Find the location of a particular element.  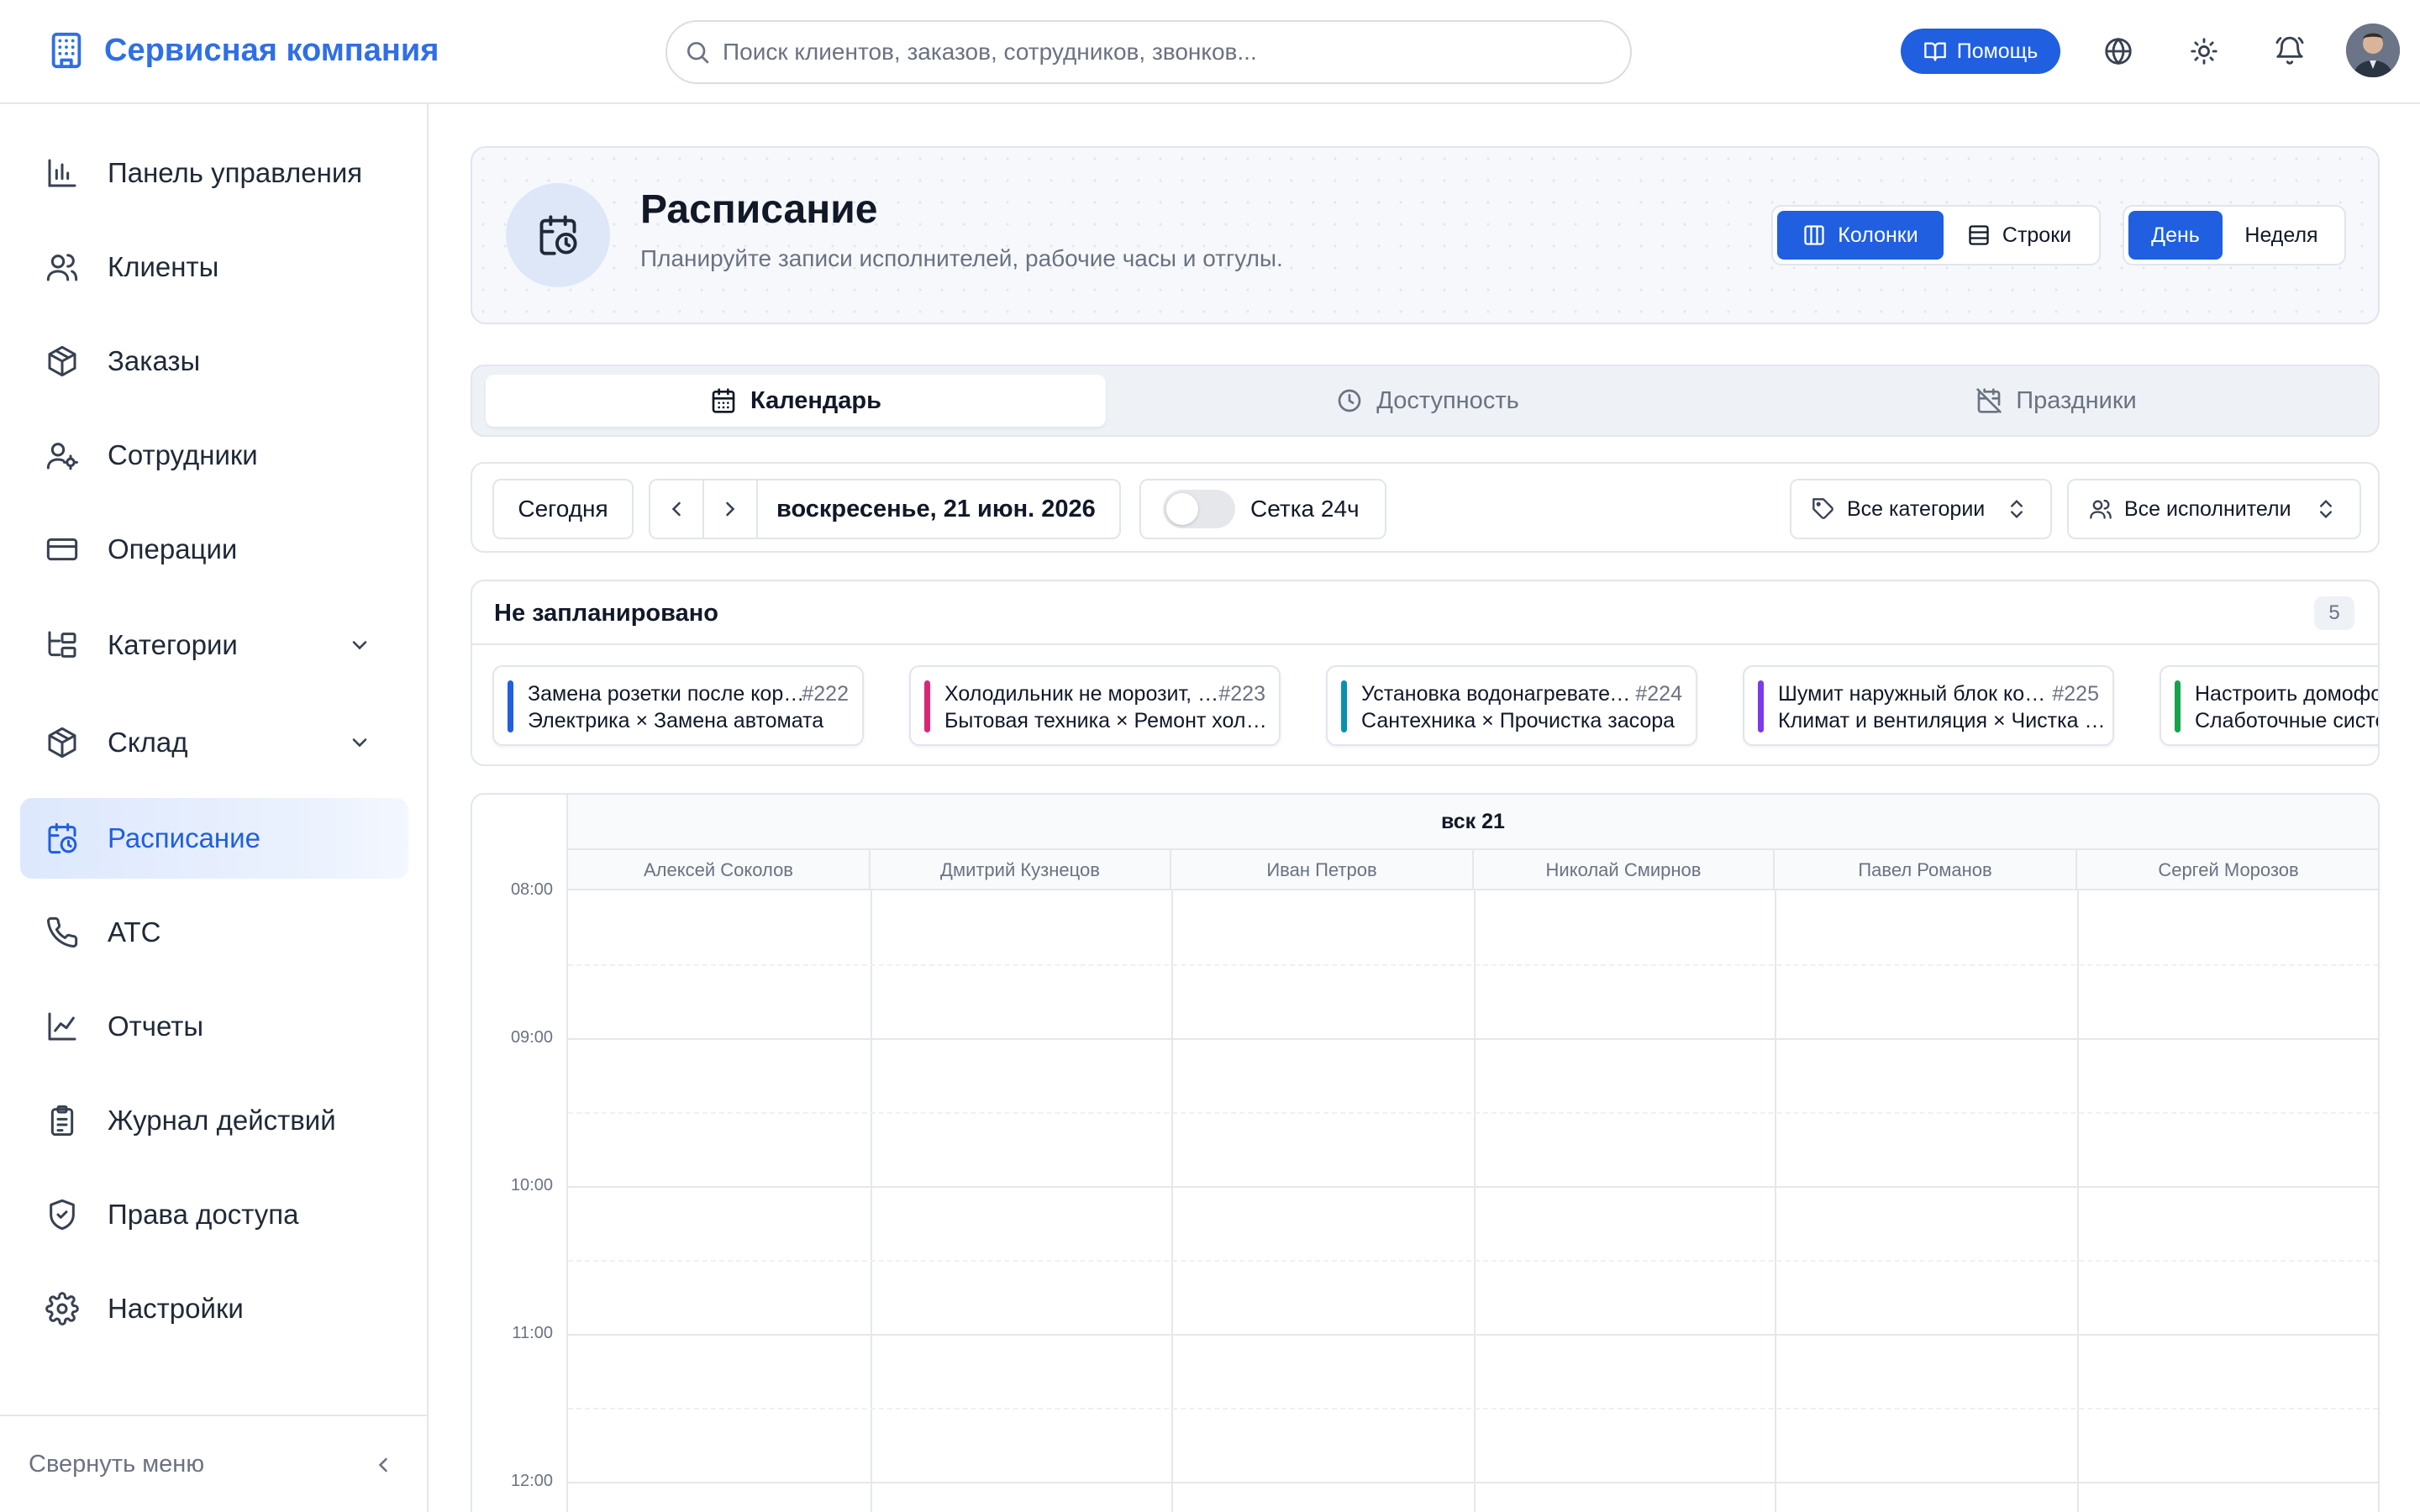

time-label: 12:00 is located at coordinates (531, 1481).